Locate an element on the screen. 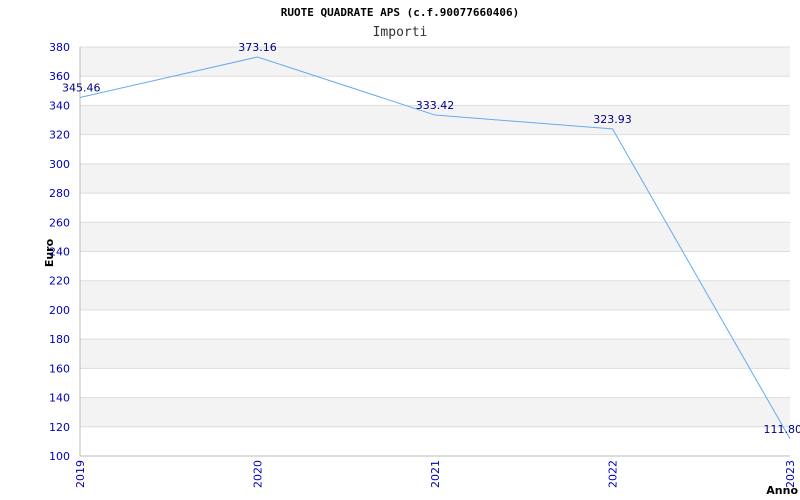  y-tick-label: 340 is located at coordinates (59, 105).